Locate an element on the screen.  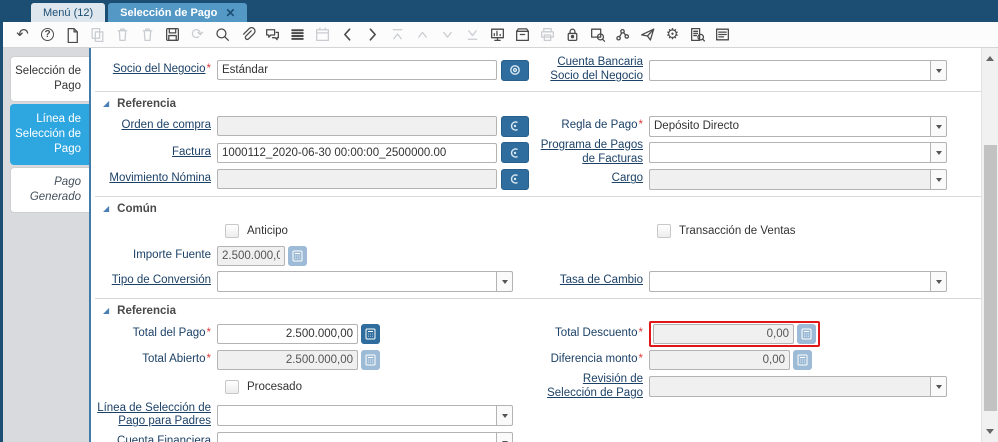
revision-seleccion-dropdown-button is located at coordinates (938, 387).